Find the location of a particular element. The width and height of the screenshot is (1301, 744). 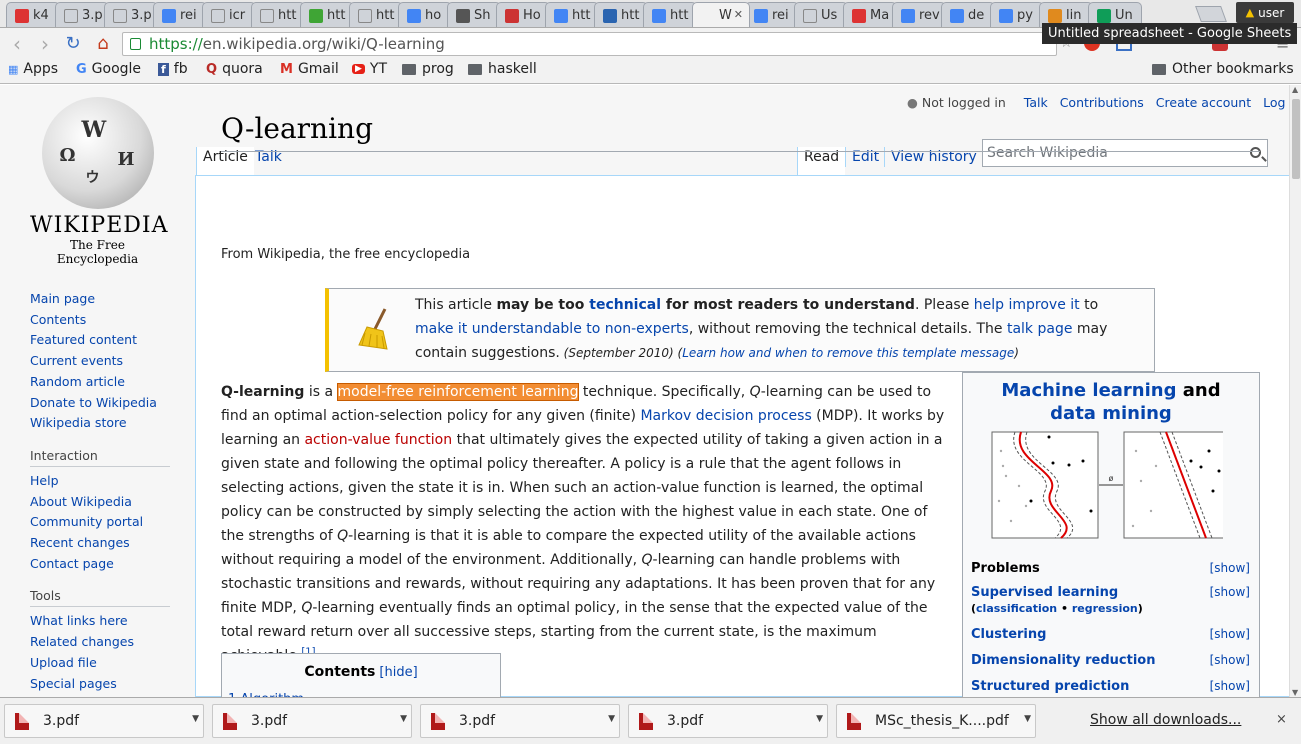

browser-tab: py is located at coordinates (1017, 14).